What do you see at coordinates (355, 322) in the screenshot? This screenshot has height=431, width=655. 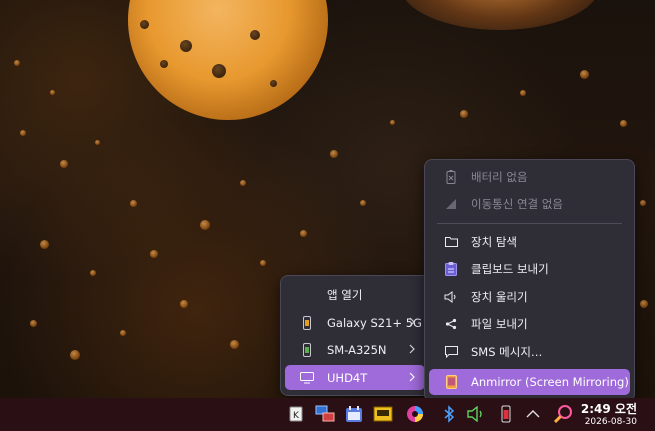 I see `device-item-galaxy-s21: Galaxy S21+ 5G` at bounding box center [355, 322].